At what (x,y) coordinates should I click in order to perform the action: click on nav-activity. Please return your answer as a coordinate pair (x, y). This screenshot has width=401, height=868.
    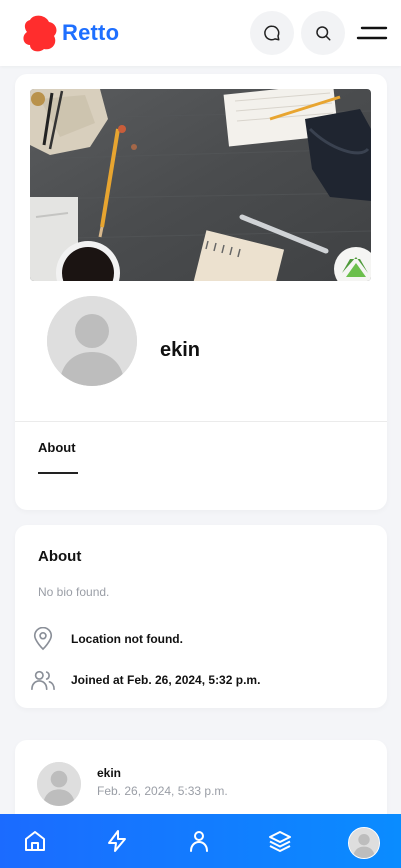
    Looking at the image, I should click on (117, 841).